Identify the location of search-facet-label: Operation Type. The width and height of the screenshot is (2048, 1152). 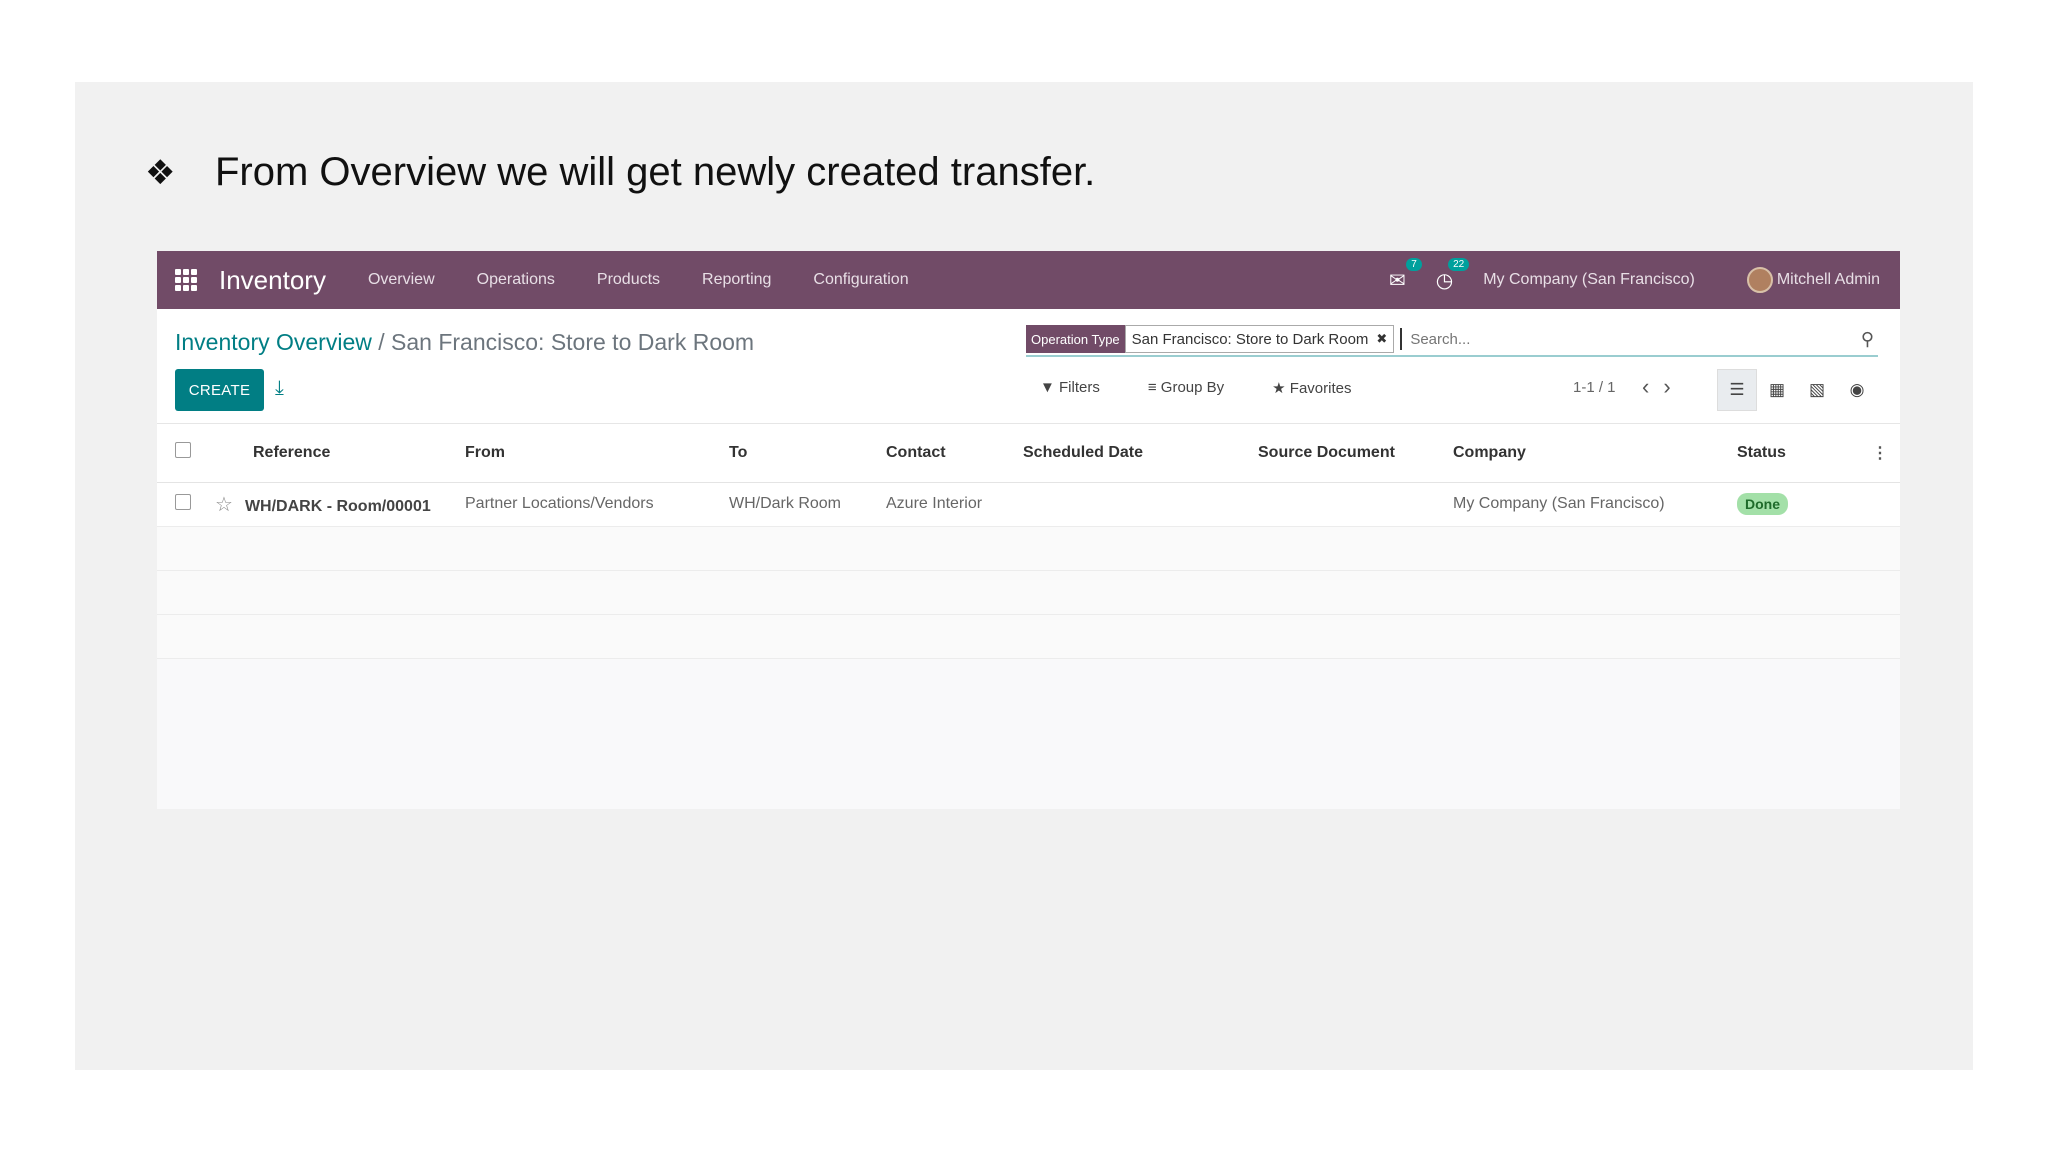
(1075, 339).